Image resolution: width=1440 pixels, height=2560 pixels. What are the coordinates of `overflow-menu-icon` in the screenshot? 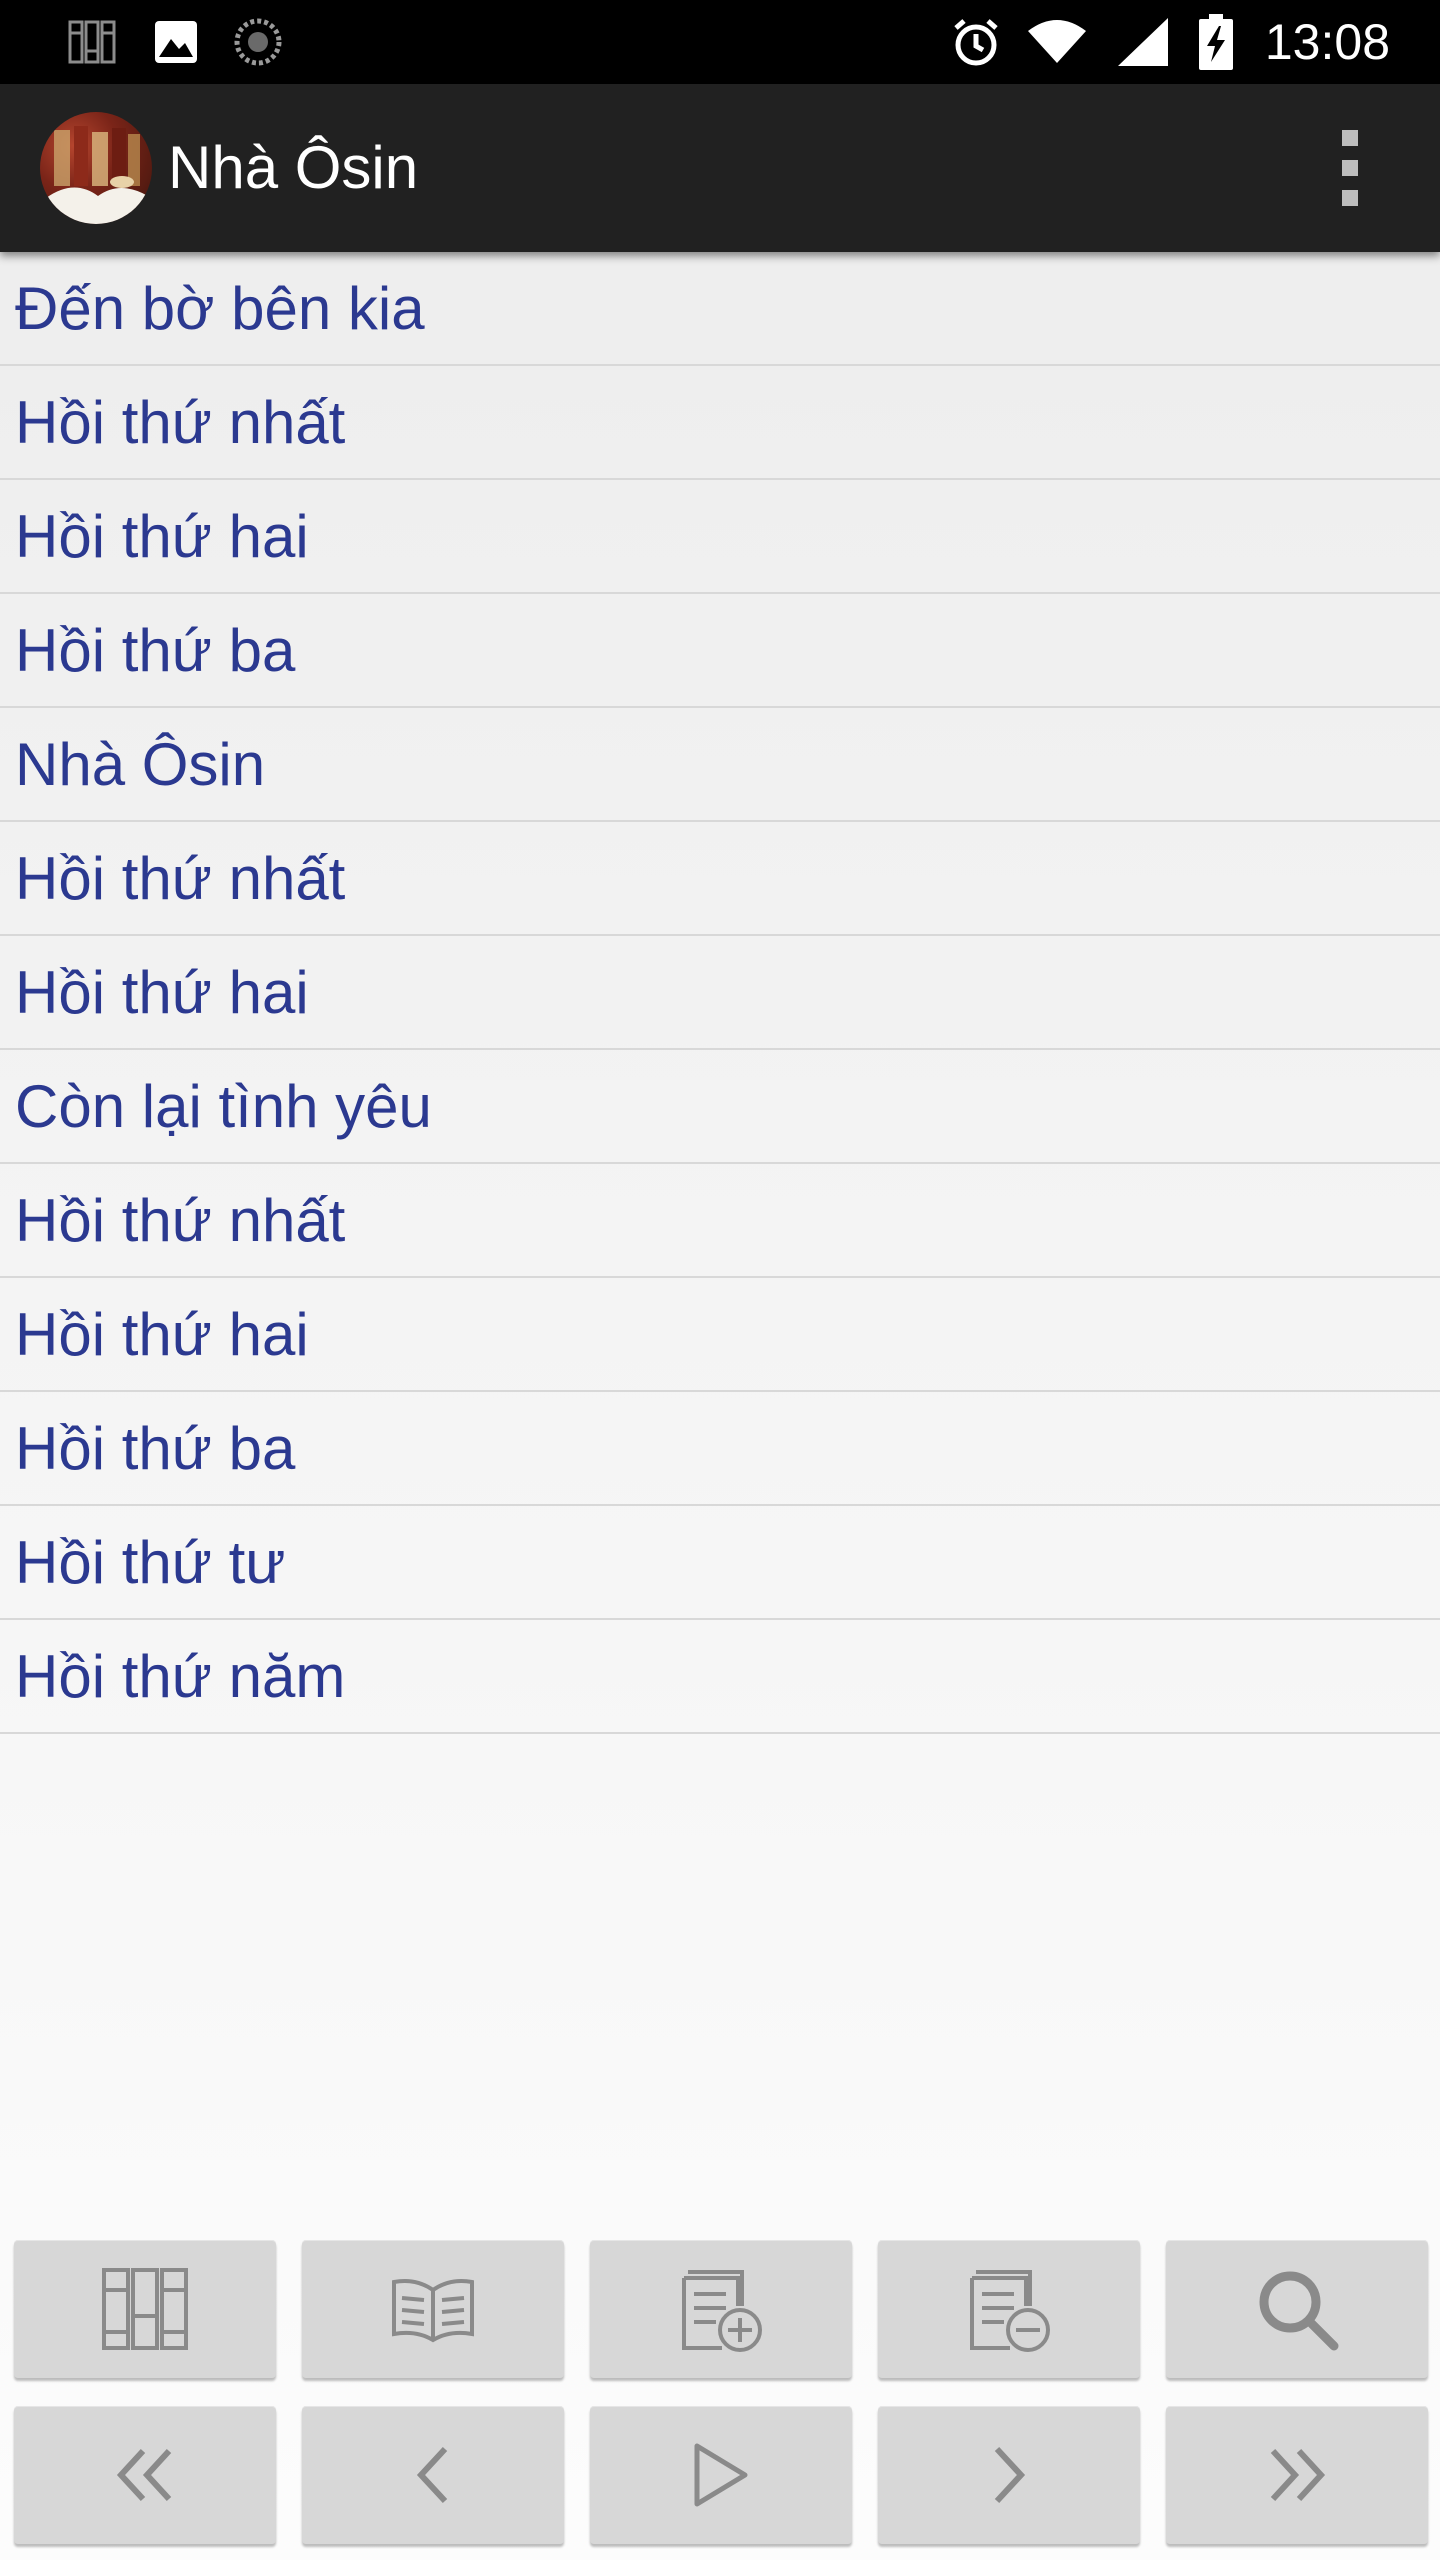 It's located at (1350, 168).